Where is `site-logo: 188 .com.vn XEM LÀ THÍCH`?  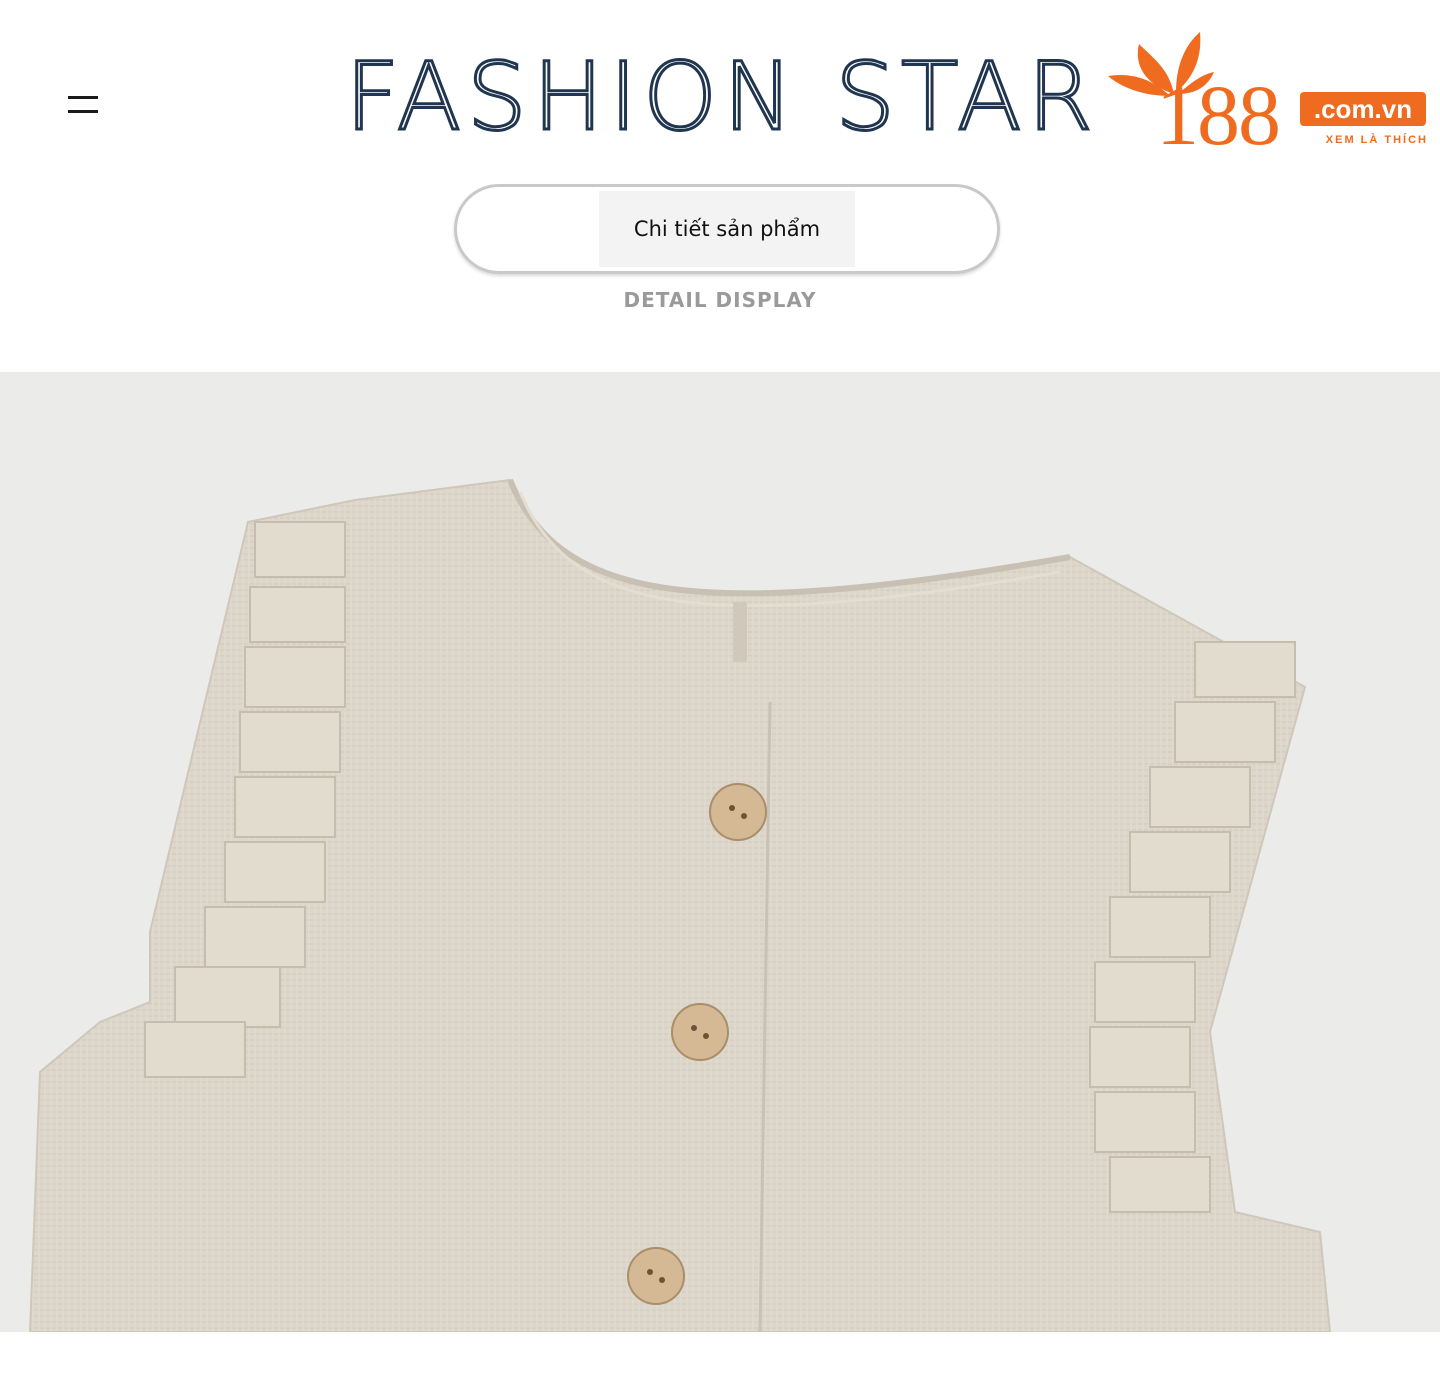 site-logo: 188 .com.vn XEM LÀ THÍCH is located at coordinates (1266, 91).